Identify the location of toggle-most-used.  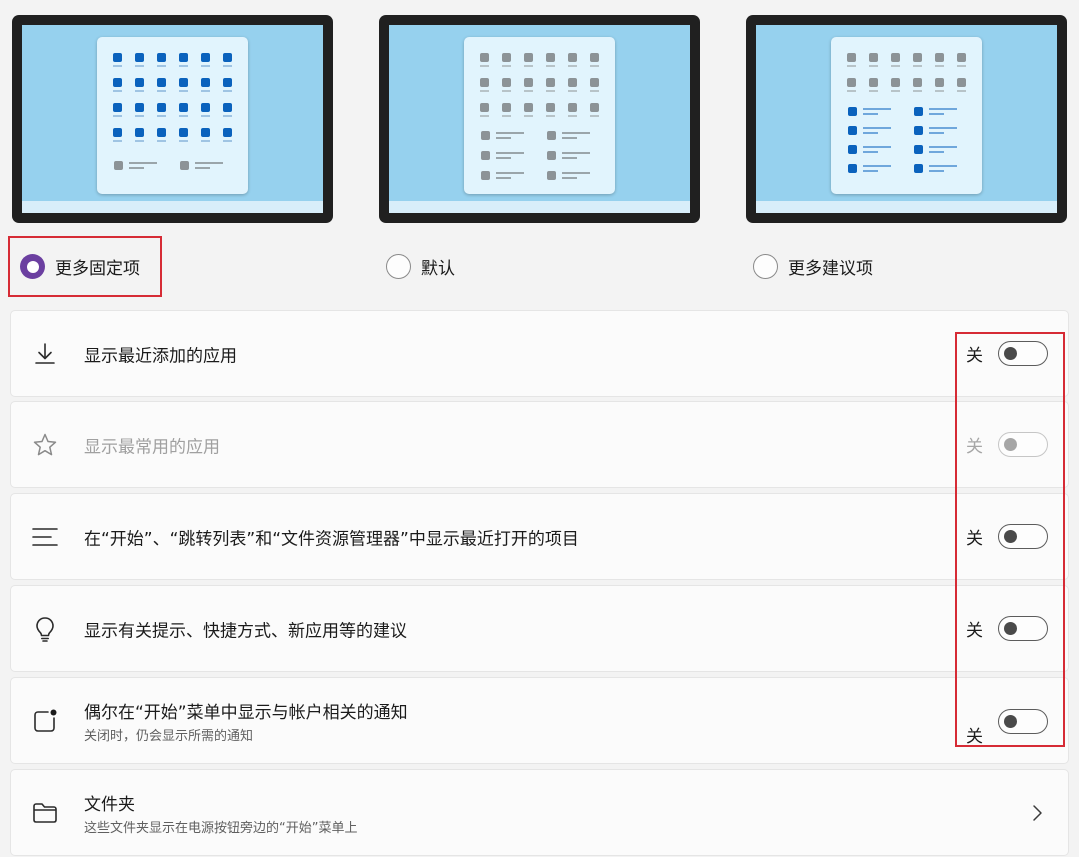
(1023, 444).